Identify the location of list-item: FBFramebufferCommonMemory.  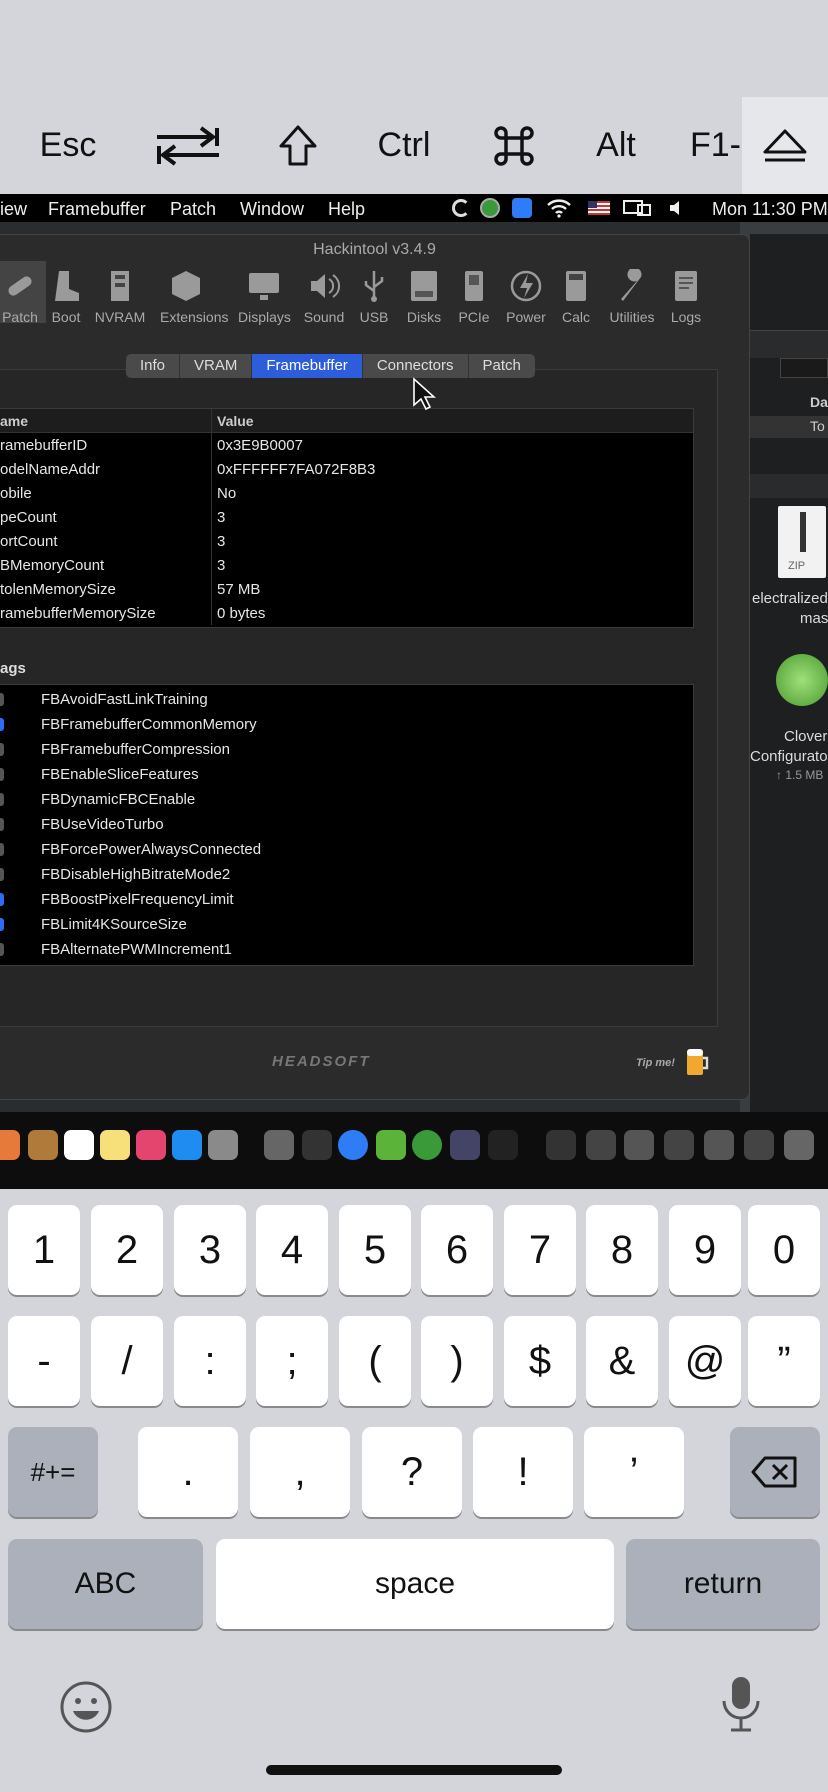
(346, 724).